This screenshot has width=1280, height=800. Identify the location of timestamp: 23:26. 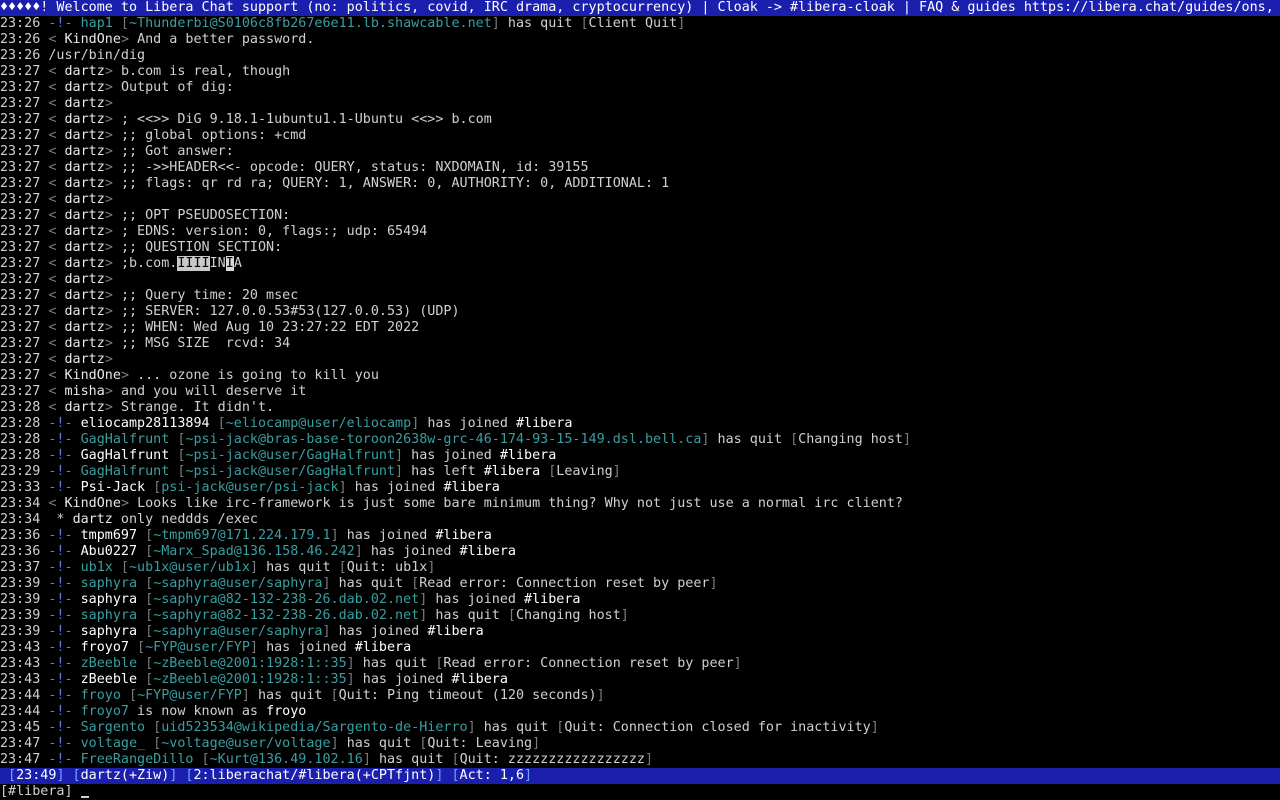
(20, 39).